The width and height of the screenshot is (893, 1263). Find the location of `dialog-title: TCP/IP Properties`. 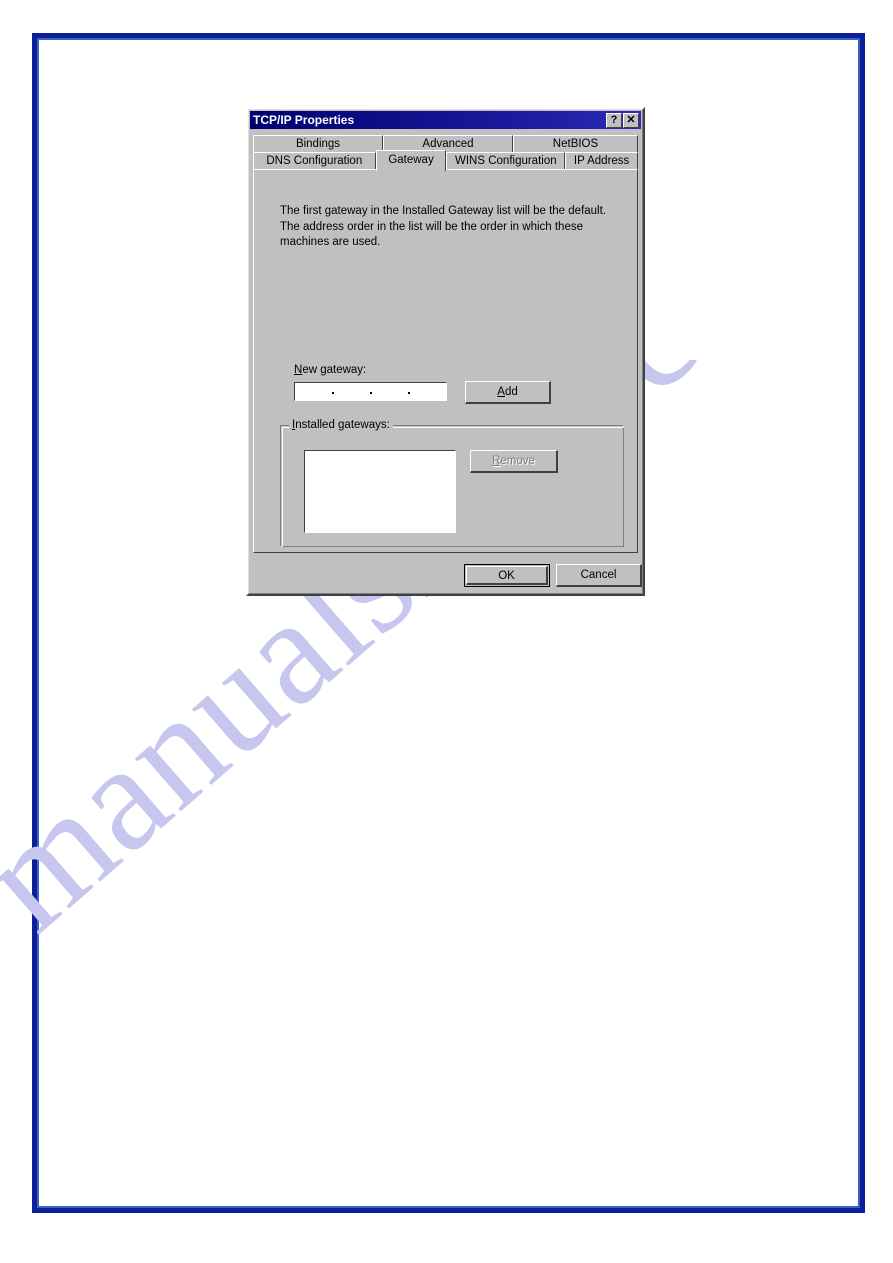

dialog-title: TCP/IP Properties is located at coordinates (304, 120).